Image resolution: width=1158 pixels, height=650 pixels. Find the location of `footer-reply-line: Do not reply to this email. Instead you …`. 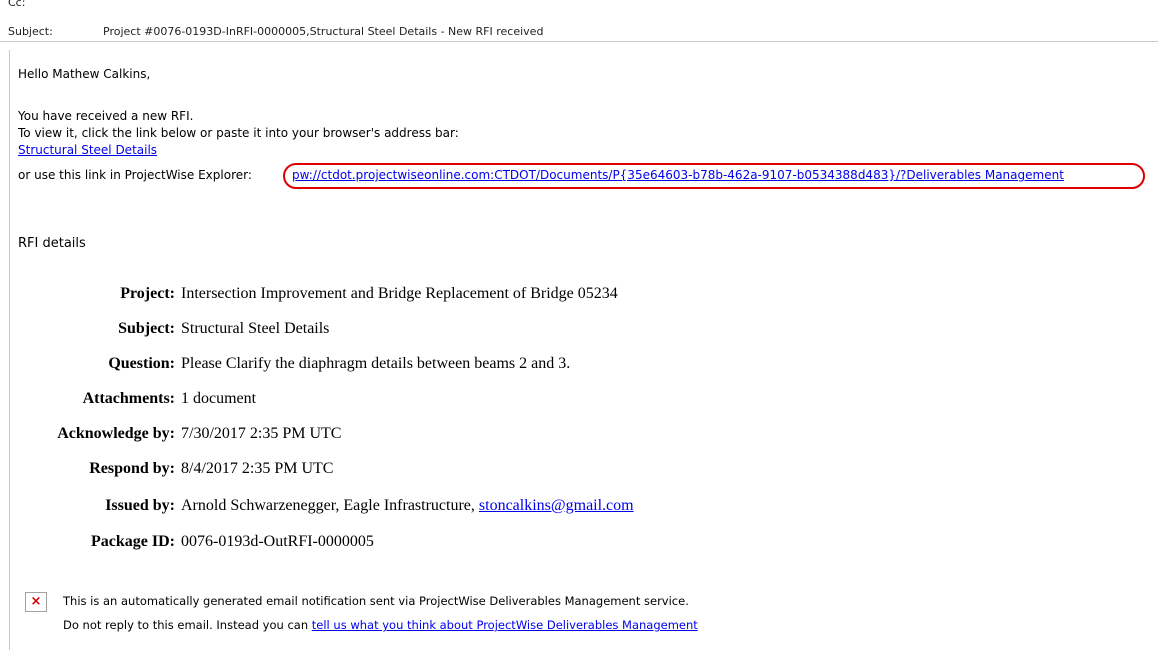

footer-reply-line: Do not reply to this email. Instead you … is located at coordinates (380, 625).